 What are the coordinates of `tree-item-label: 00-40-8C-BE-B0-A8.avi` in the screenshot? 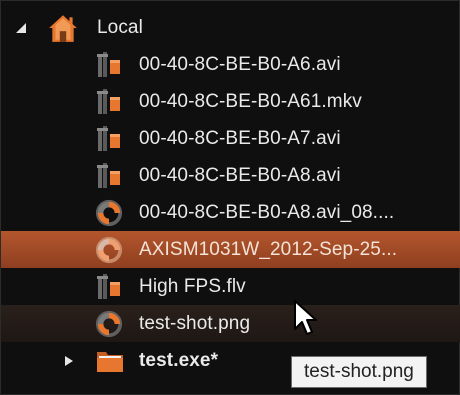 It's located at (240, 175).